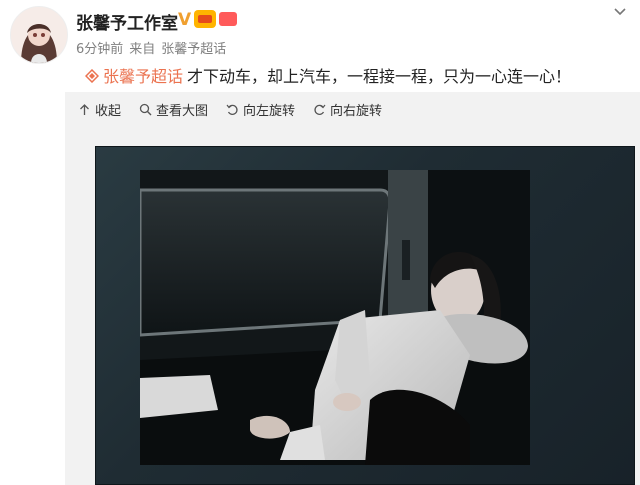 This screenshot has width=640, height=485. I want to click on magnifier-icon, so click(145, 109).